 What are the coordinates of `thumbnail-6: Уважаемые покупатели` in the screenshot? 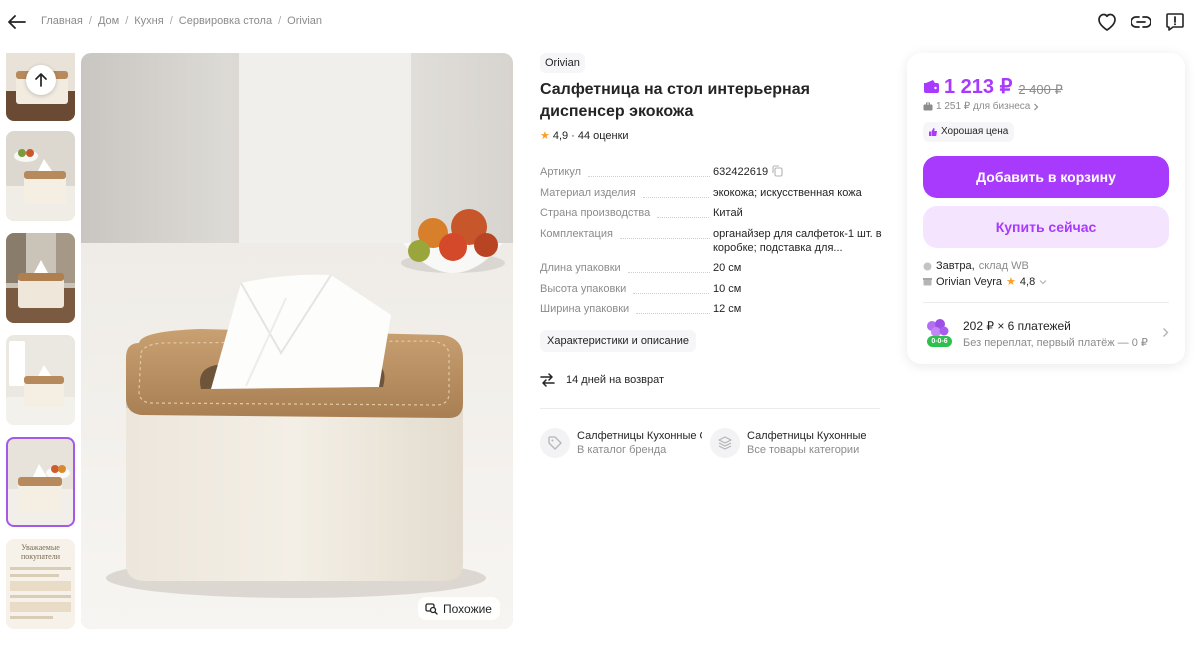 It's located at (40, 584).